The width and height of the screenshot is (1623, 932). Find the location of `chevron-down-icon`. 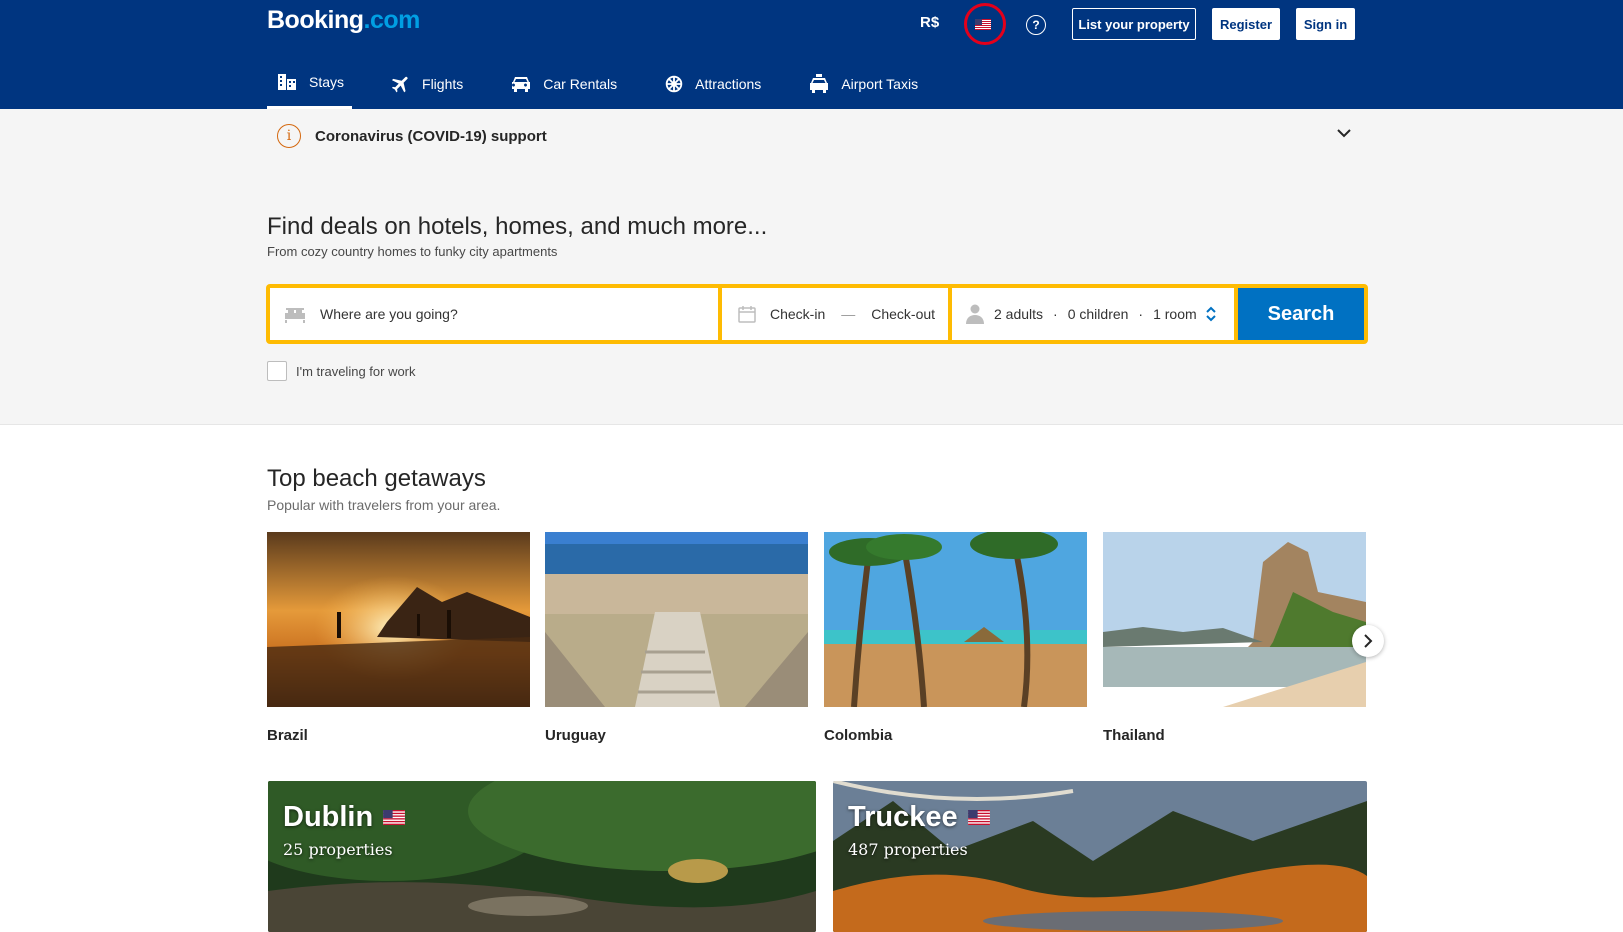

chevron-down-icon is located at coordinates (1344, 133).